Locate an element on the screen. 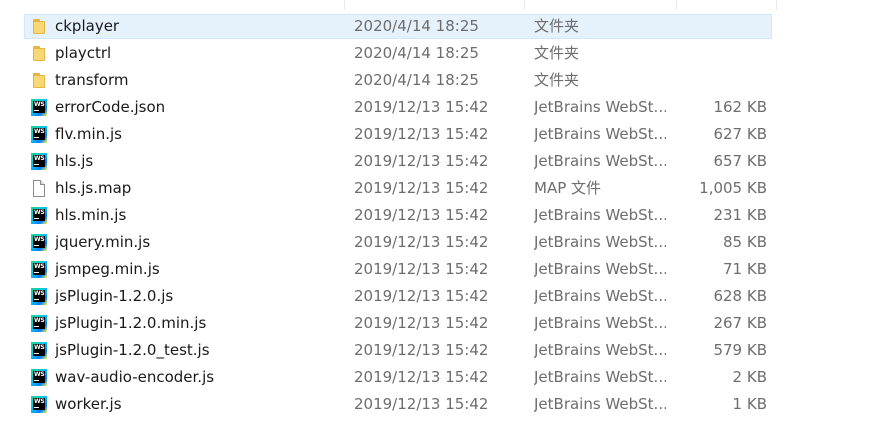 The image size is (896, 429). file-row: ckplayer 2020/4/14 18:25 文件夹 is located at coordinates (448, 26).